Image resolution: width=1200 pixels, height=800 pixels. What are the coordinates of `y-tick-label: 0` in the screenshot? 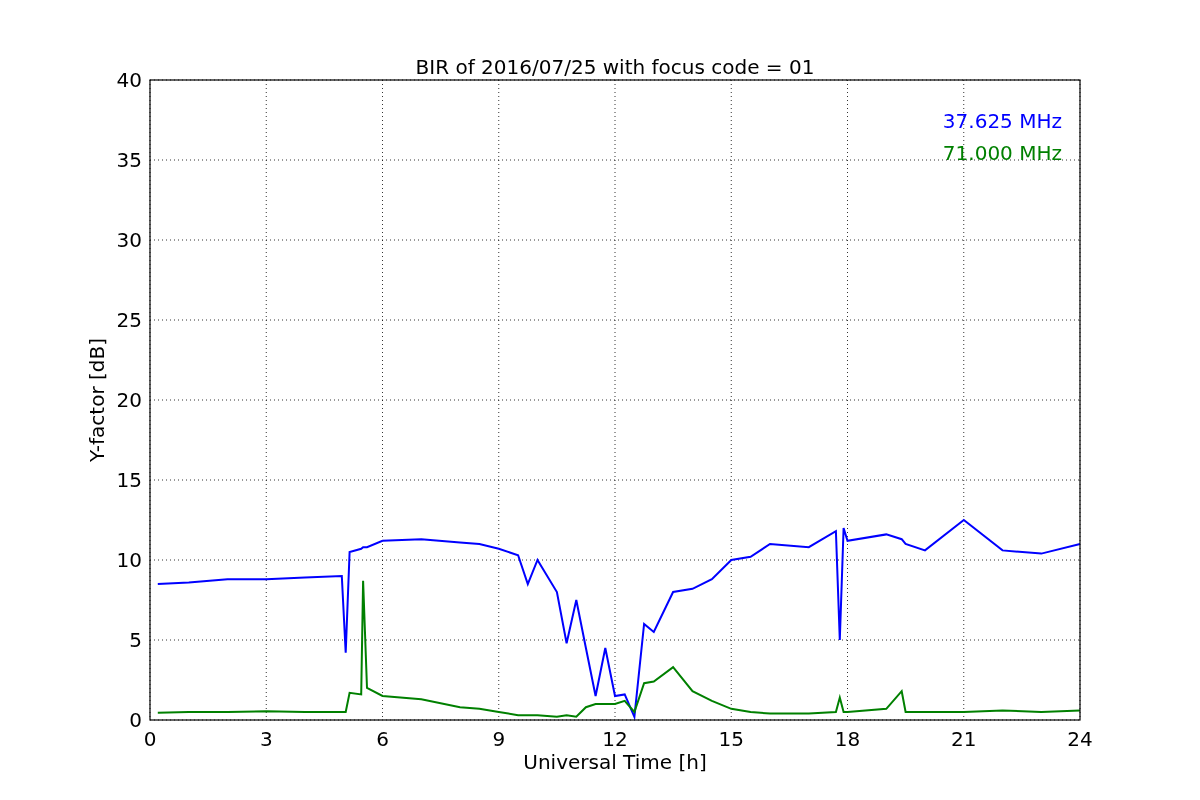 It's located at (135, 720).